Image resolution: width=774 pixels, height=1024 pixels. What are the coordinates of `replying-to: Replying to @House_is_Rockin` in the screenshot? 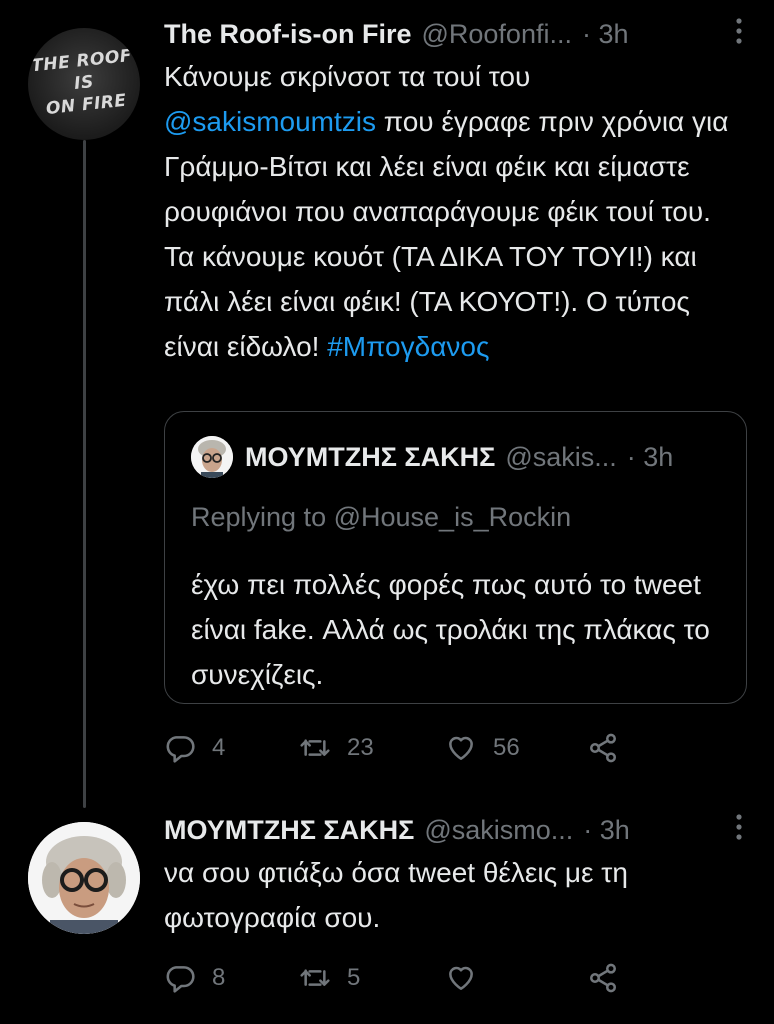 It's located at (381, 517).